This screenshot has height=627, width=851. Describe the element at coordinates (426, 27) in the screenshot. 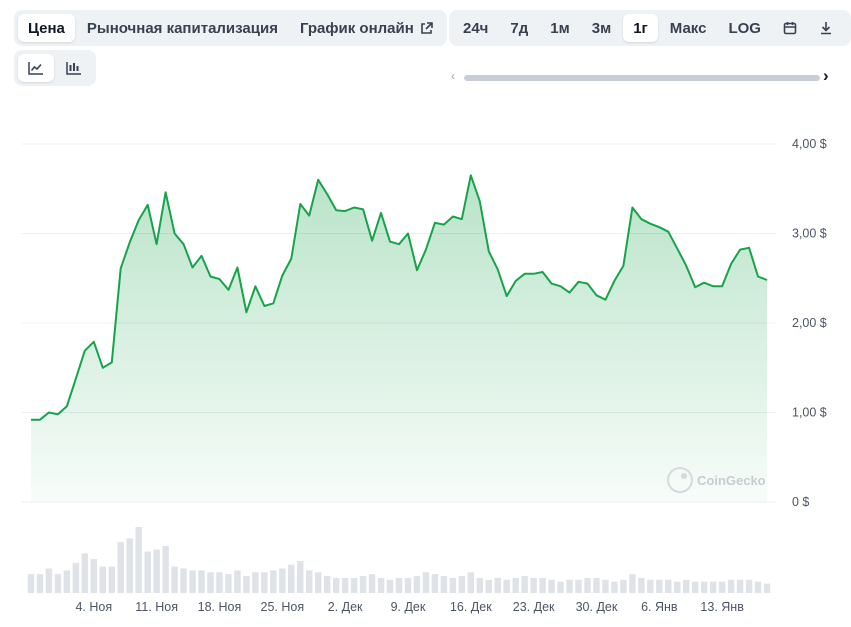

I see `external-link-icon` at that location.